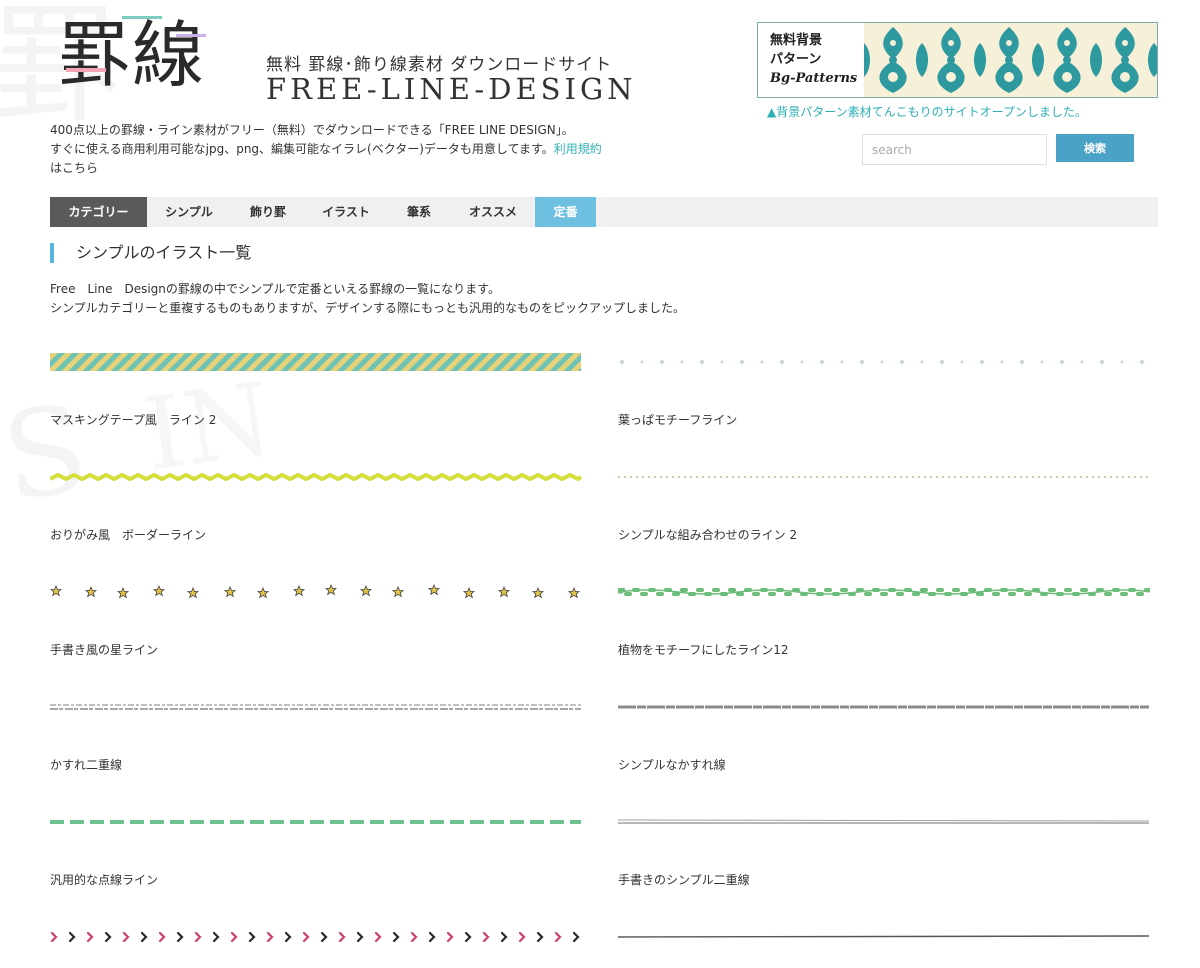 This screenshot has width=1200, height=968. Describe the element at coordinates (316, 627) in the screenshot. I see `line-item: 手書き風の星ライン` at that location.